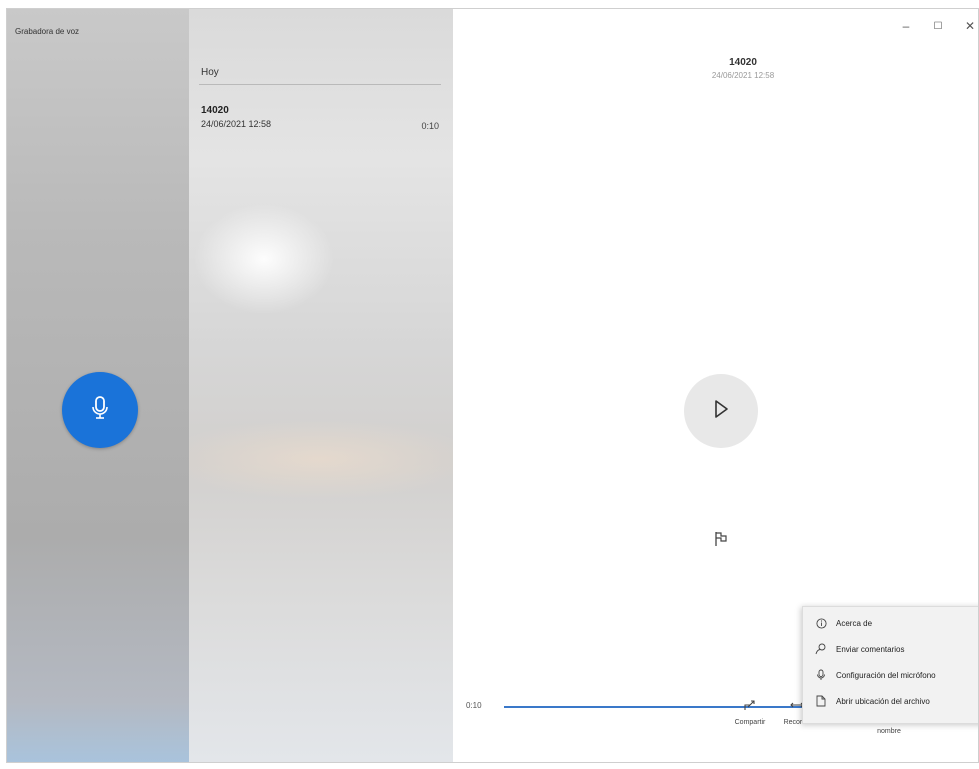 Image resolution: width=979 pixels, height=769 pixels. Describe the element at coordinates (854, 623) in the screenshot. I see `menu-item-label: Acerca de` at that location.